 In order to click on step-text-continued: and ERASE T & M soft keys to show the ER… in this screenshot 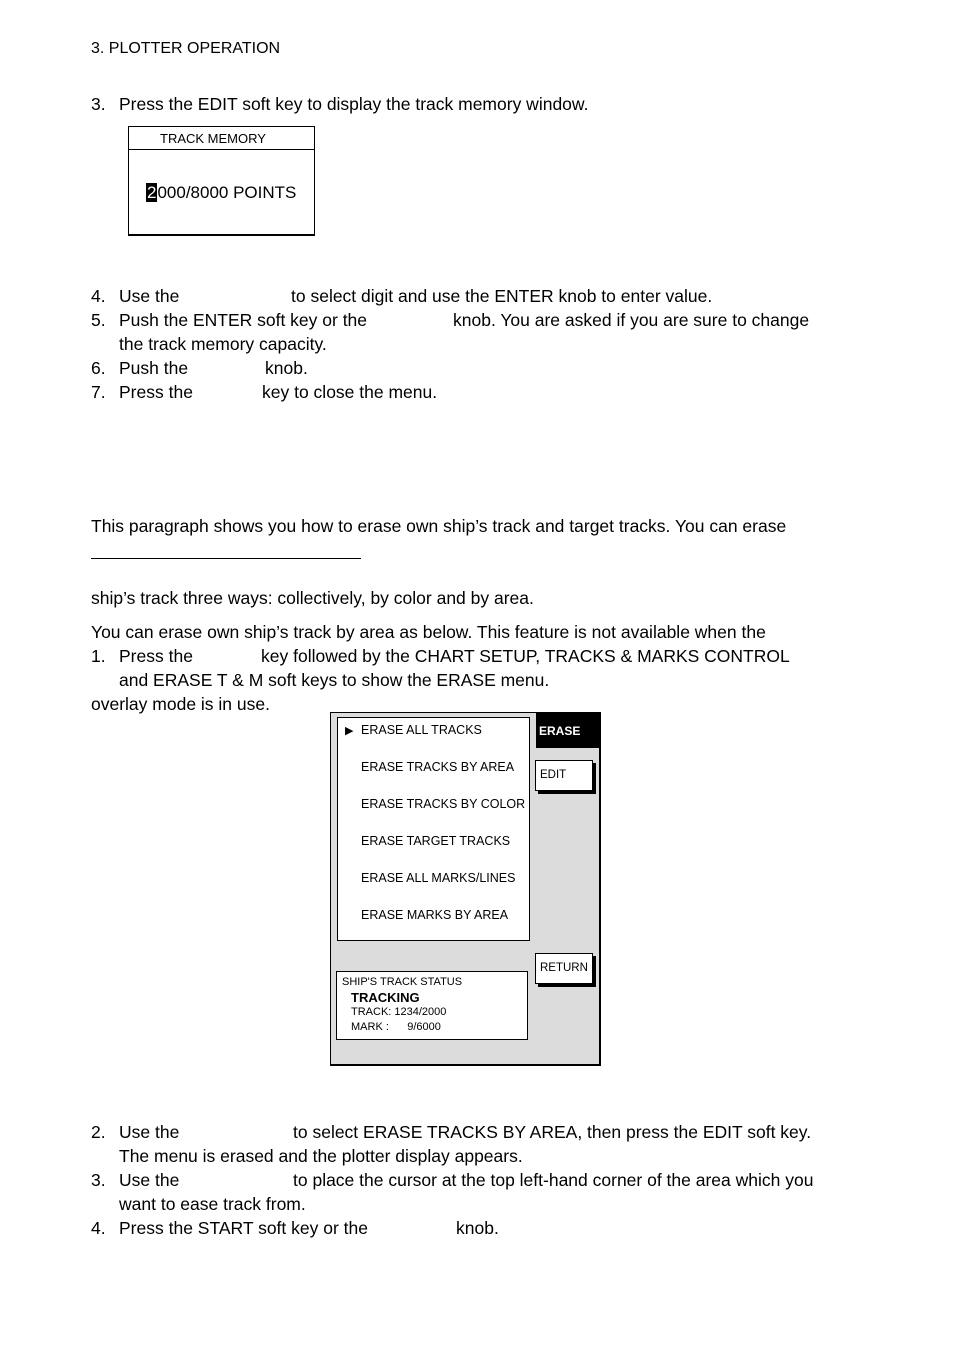, I will do `click(334, 680)`.